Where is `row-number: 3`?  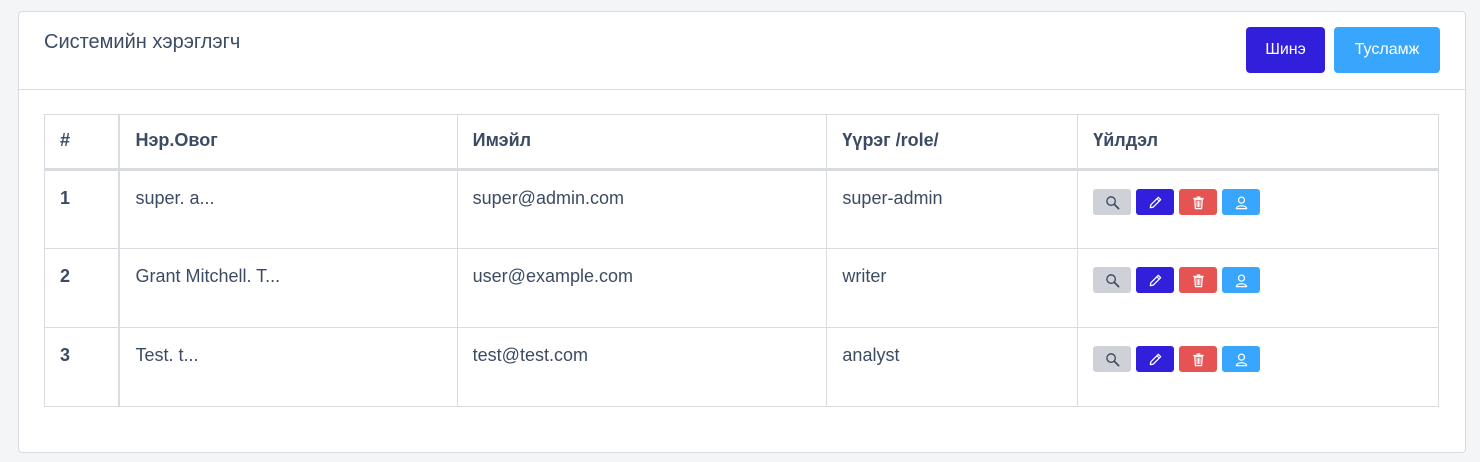 row-number: 3 is located at coordinates (82, 367).